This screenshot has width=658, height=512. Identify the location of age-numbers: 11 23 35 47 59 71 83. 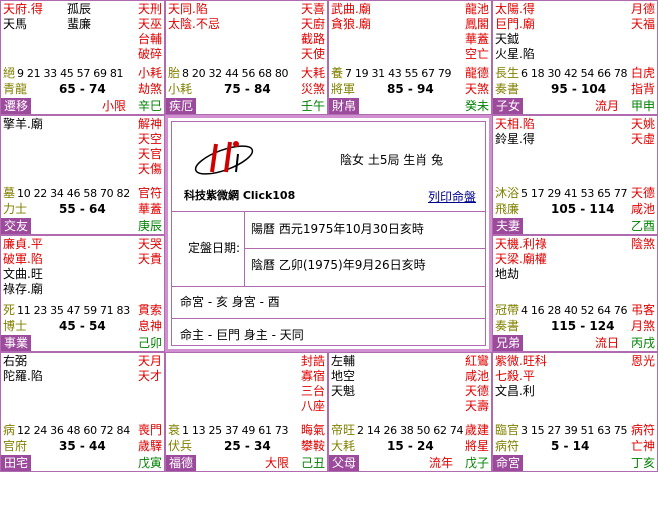
(73, 310).